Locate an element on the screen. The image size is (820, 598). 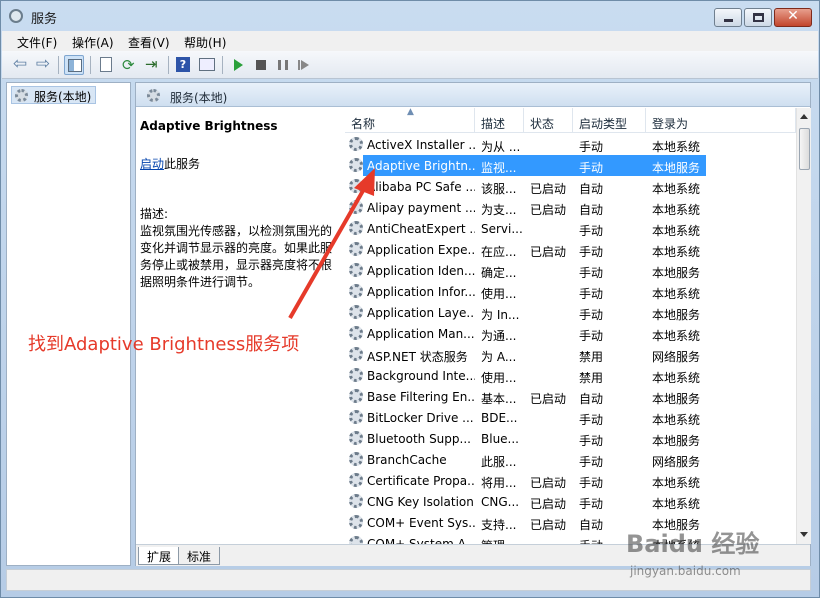
column-header-description: 描述 is located at coordinates (499, 120).